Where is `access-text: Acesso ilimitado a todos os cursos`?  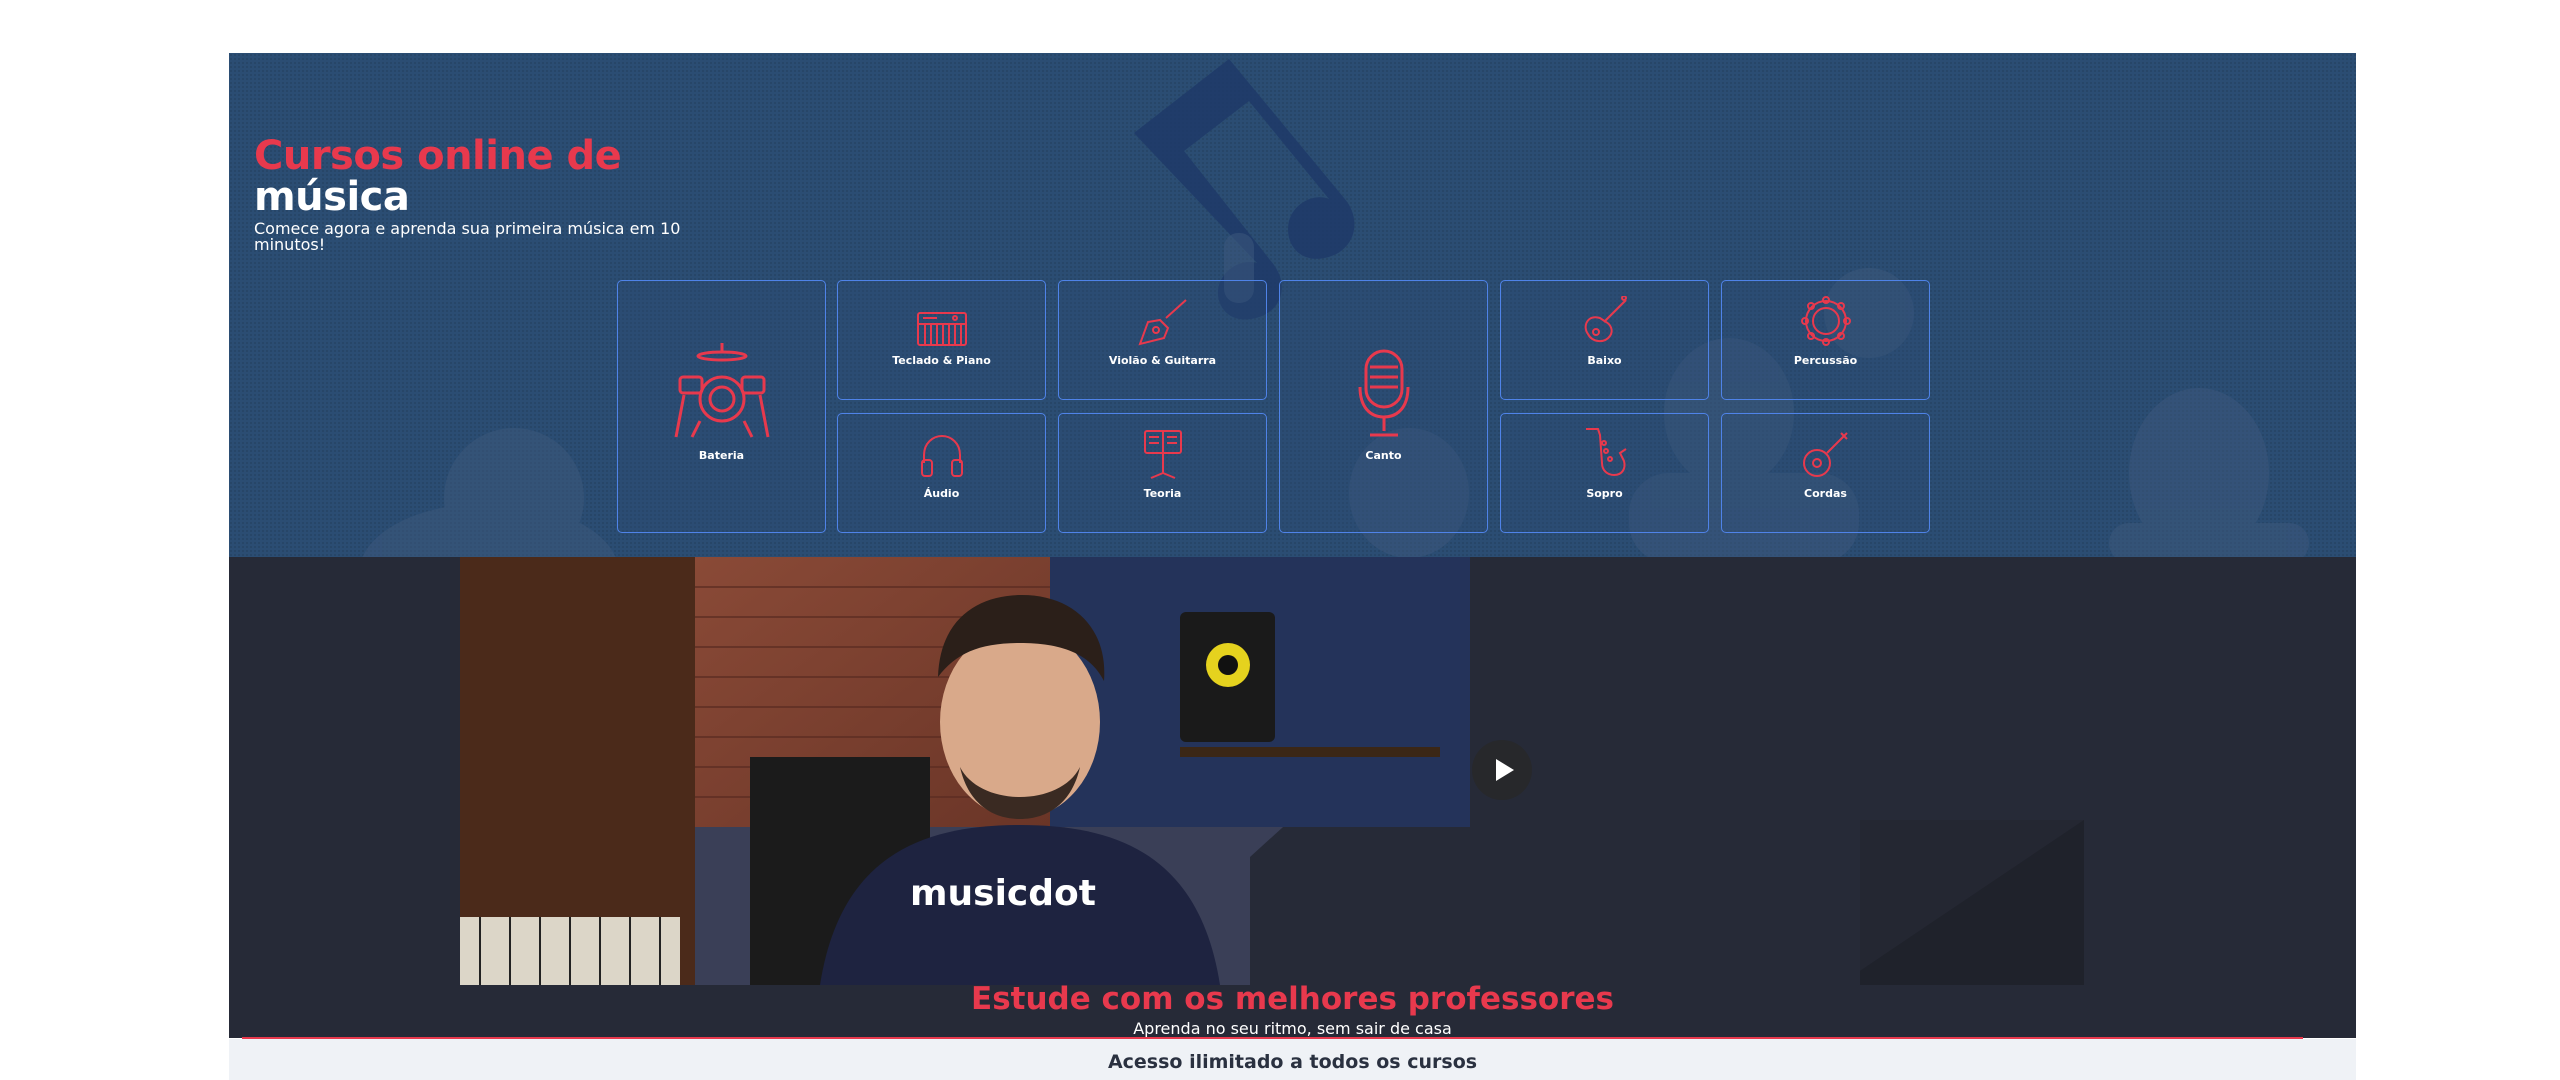
access-text: Acesso ilimitado a todos os cursos is located at coordinates (1292, 1062).